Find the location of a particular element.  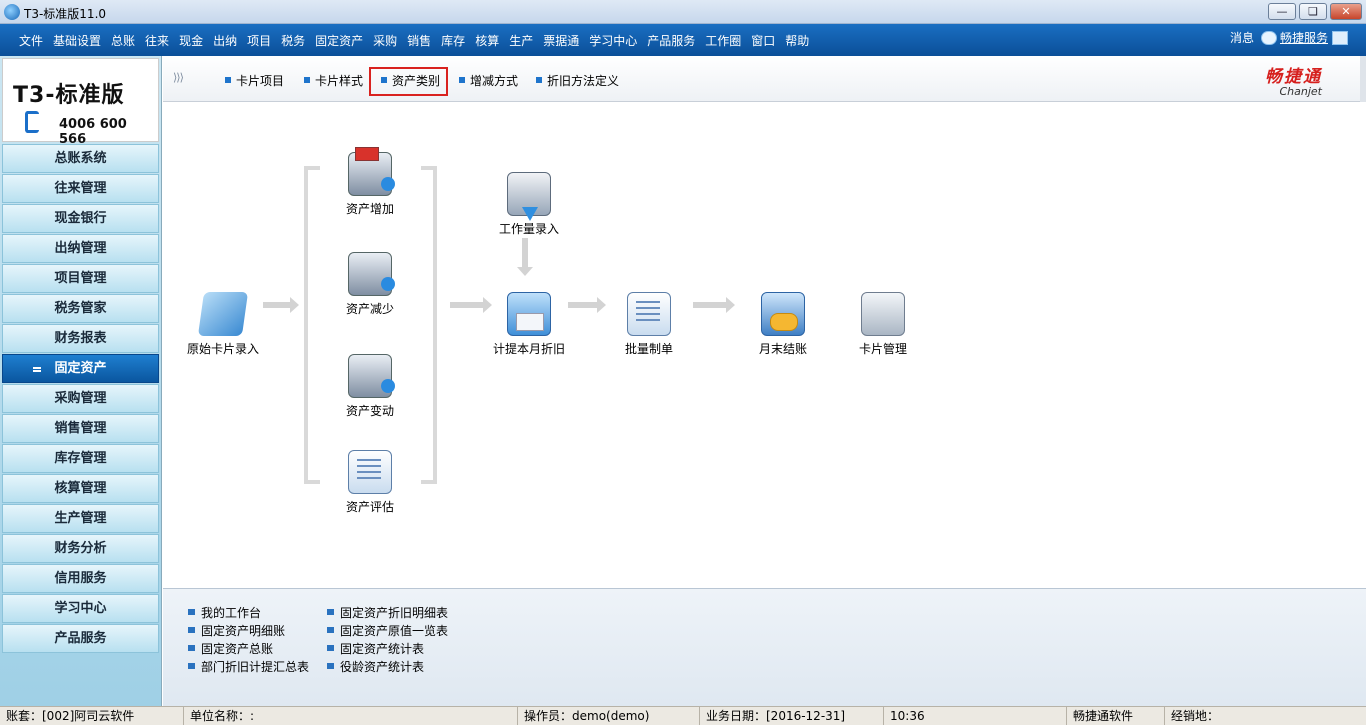

node-asset-change: 资产变动 is located at coordinates (370, 386).